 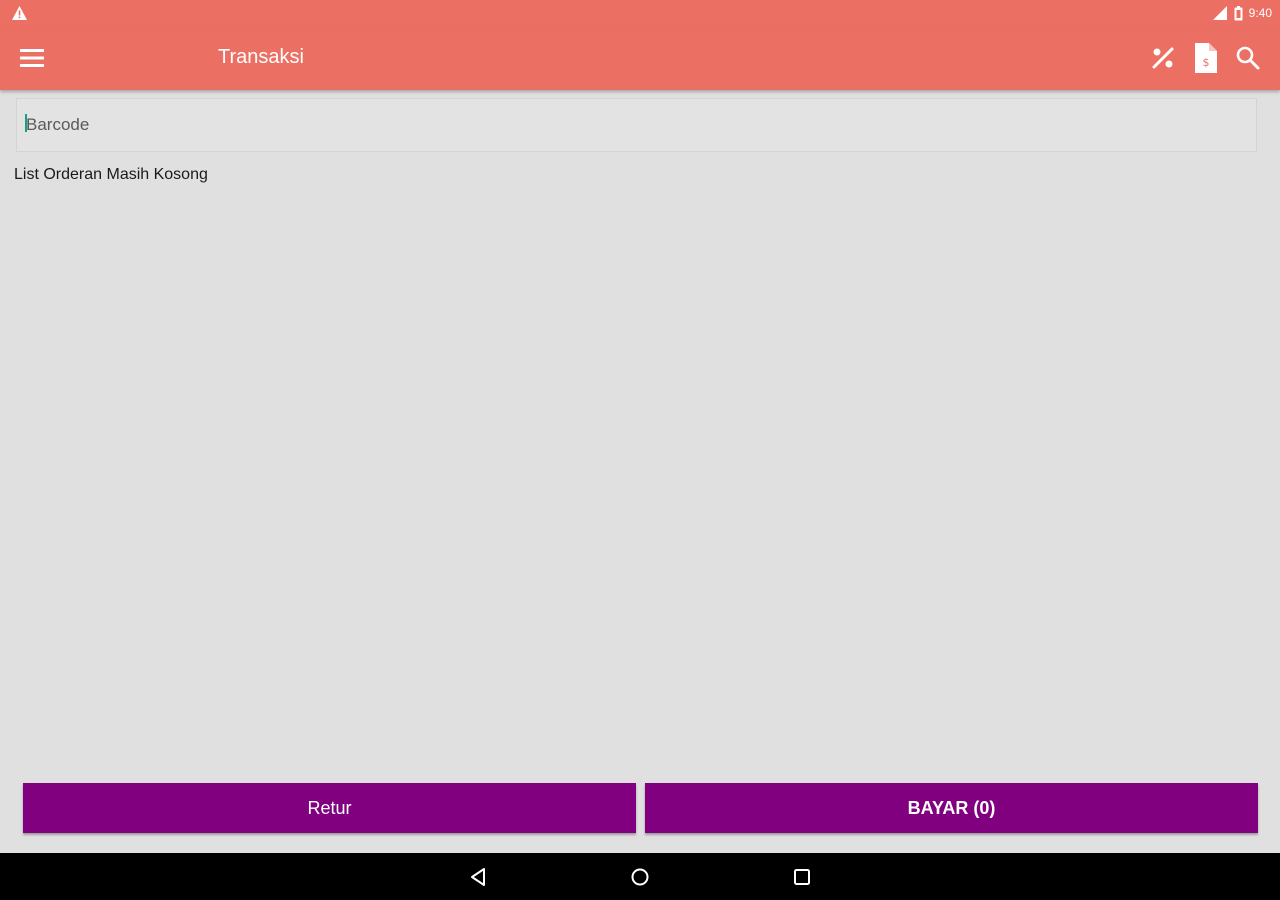 I want to click on discount-button, so click(x=1163, y=58).